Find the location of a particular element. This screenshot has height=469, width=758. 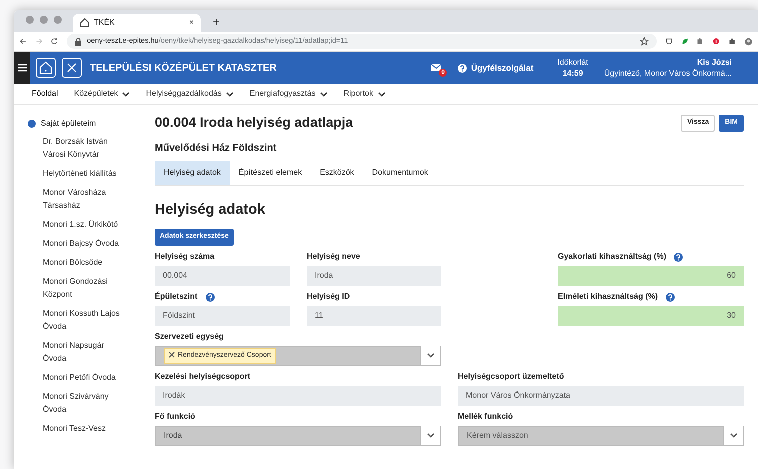

lock-icon is located at coordinates (78, 42).